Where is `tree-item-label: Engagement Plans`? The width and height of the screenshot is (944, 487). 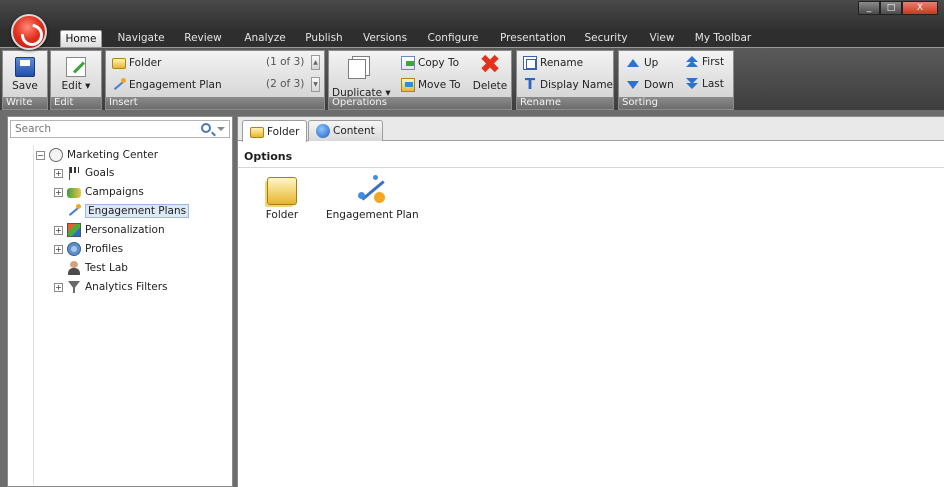 tree-item-label: Engagement Plans is located at coordinates (137, 211).